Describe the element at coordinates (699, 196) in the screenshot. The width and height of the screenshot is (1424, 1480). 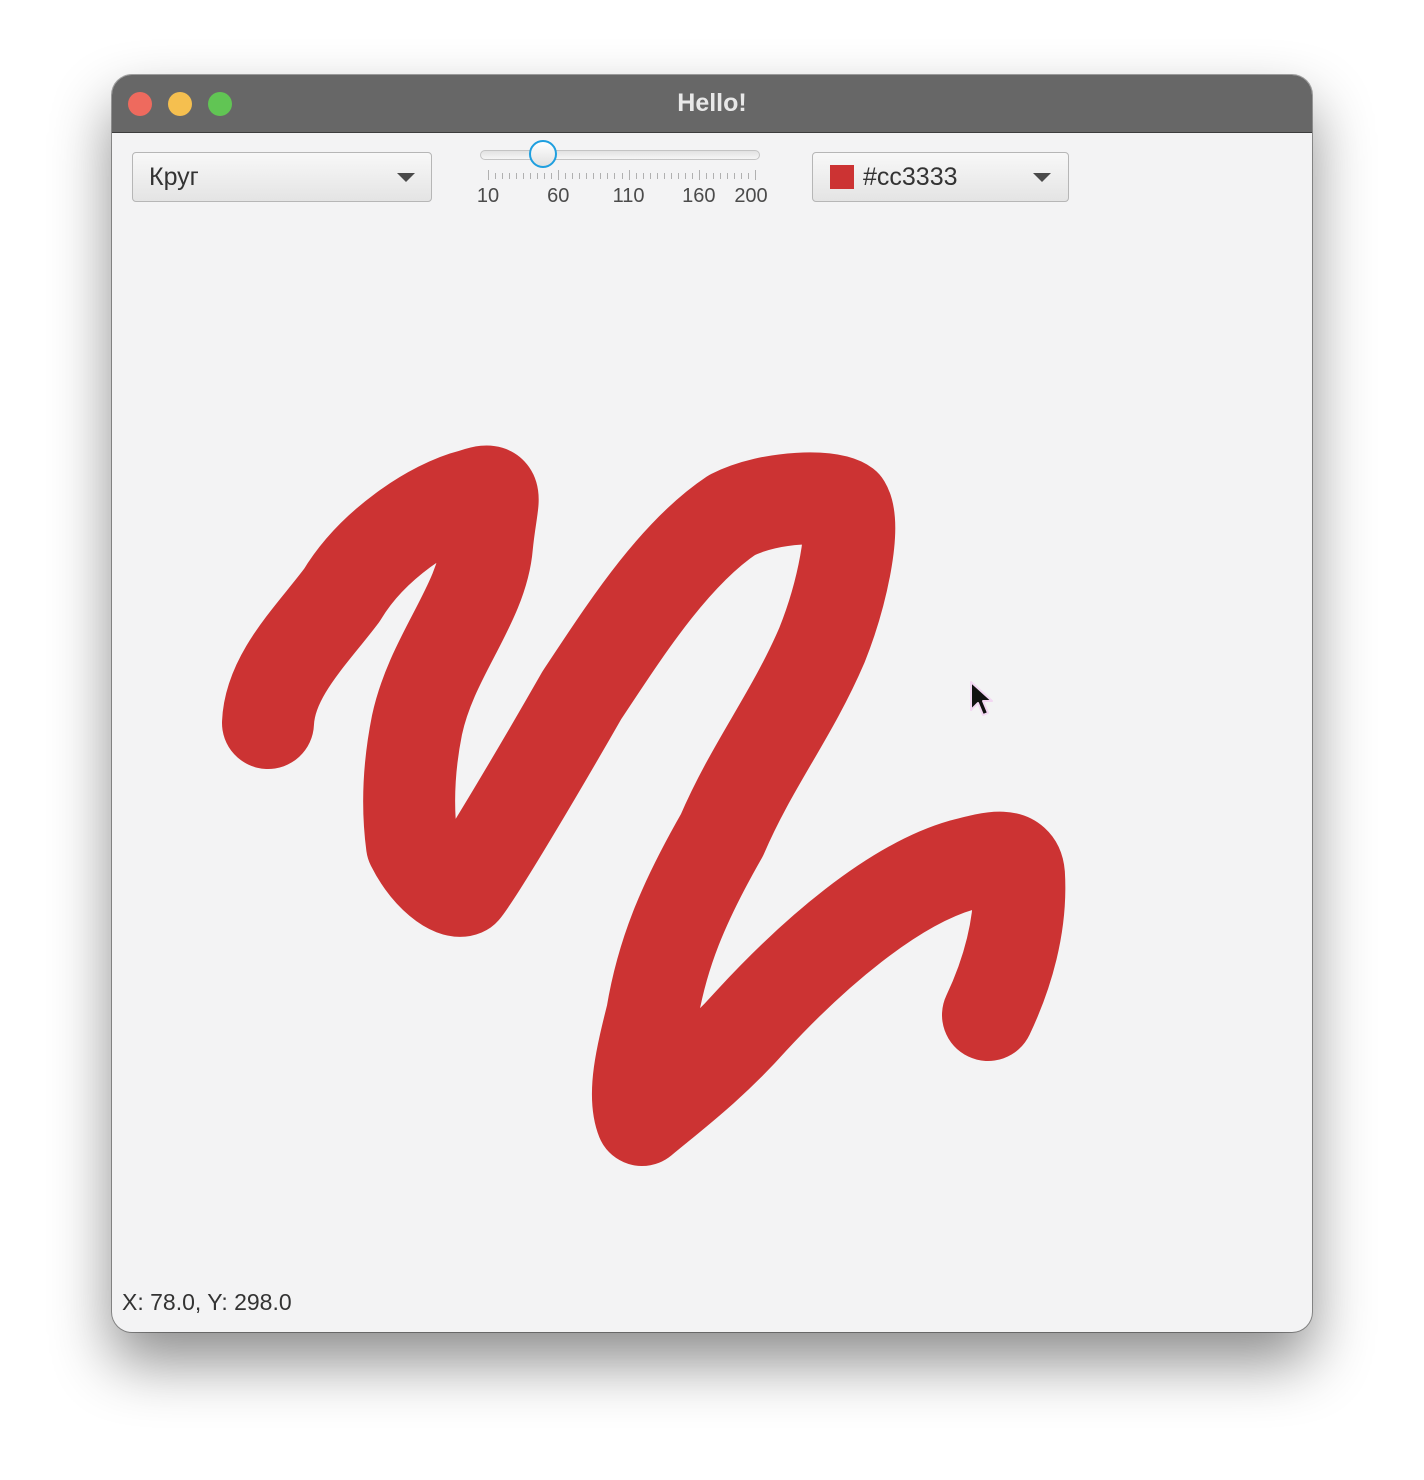
I see `slider-tick-label: 160` at that location.